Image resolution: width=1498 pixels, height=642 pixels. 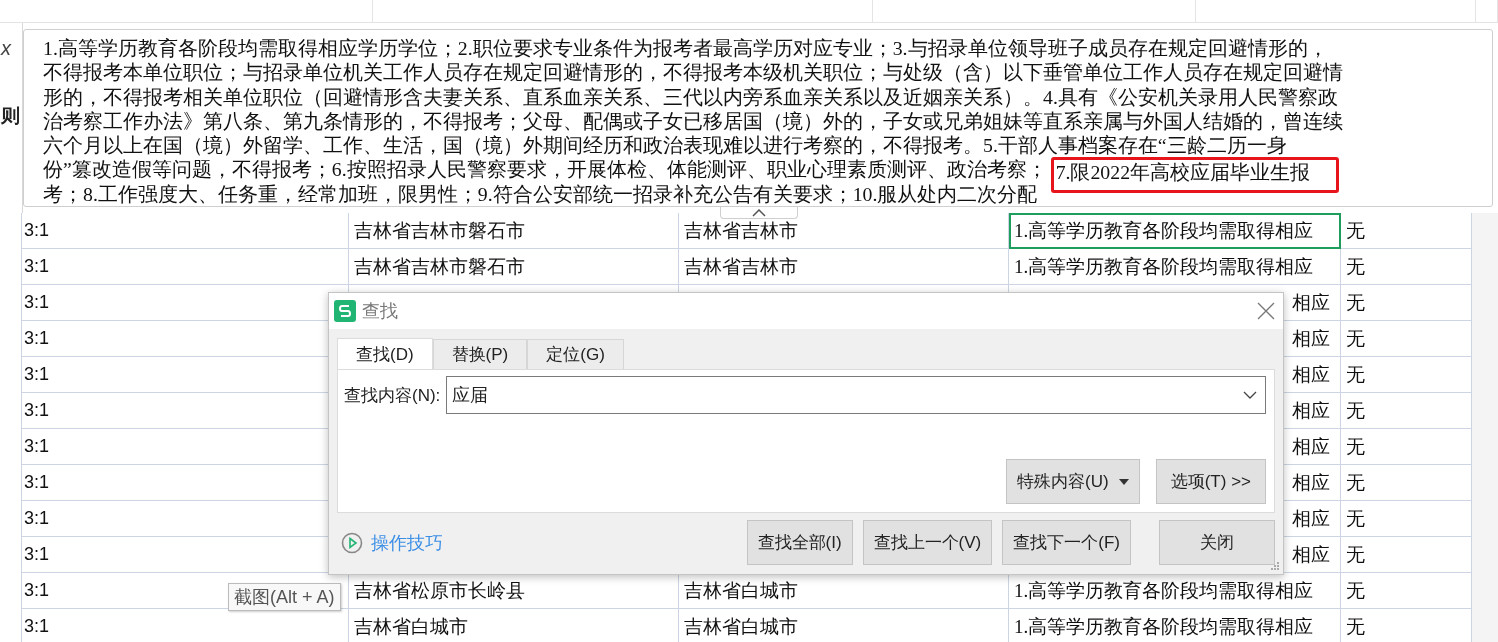 I want to click on play-circle-icon, so click(x=352, y=542).